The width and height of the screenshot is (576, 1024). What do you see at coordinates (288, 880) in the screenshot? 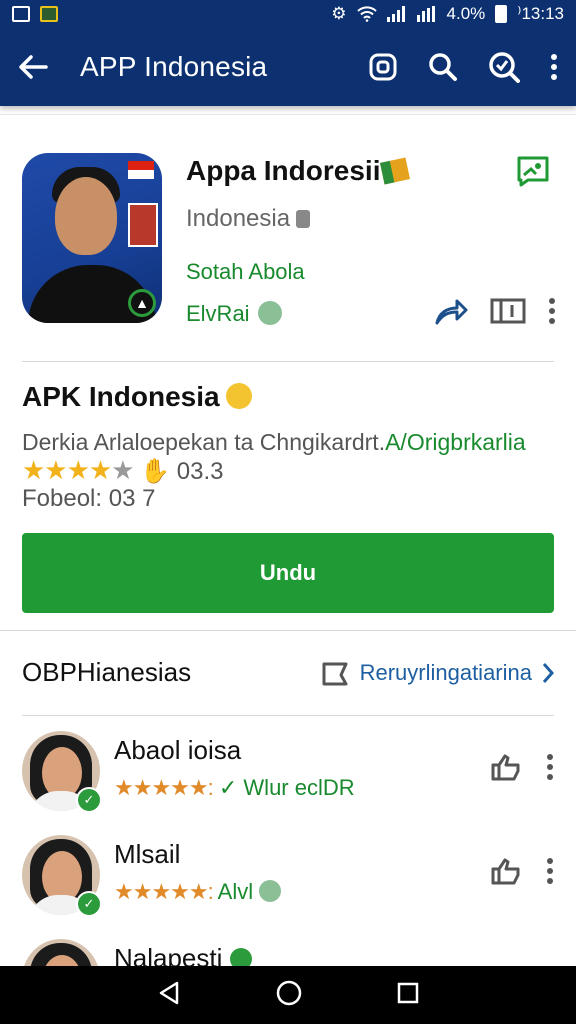
I see `list-item: ✓ Mlsail ★★★★★: Alvl` at bounding box center [288, 880].